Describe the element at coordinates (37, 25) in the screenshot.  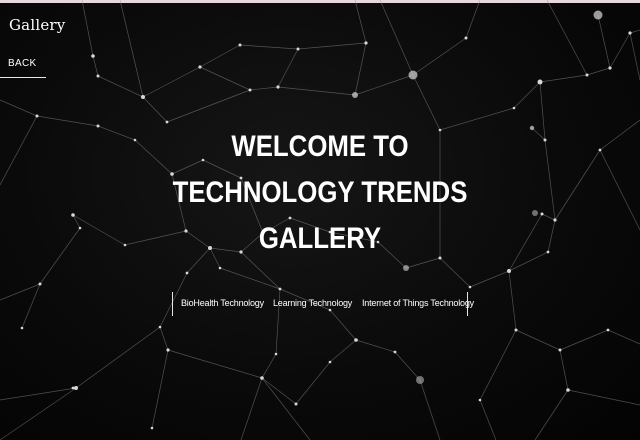
I see `gallery-logo-title: Gallery` at that location.